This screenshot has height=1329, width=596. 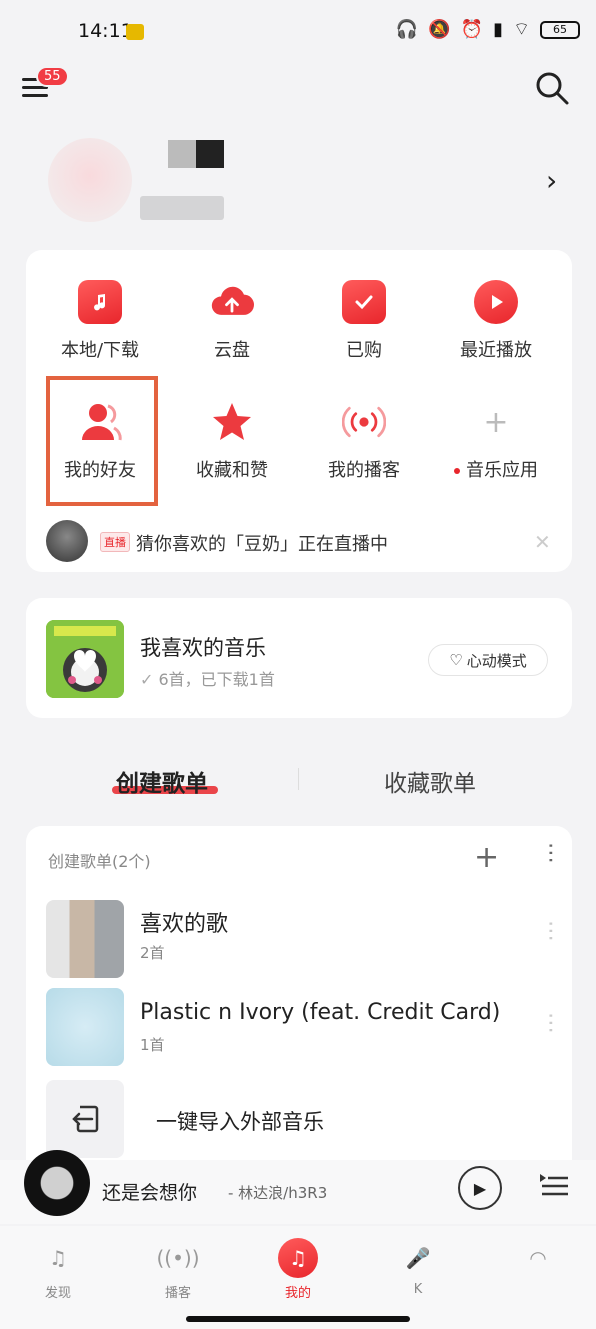 What do you see at coordinates (364, 302) in the screenshot?
I see `shopping-bag-icon` at bounding box center [364, 302].